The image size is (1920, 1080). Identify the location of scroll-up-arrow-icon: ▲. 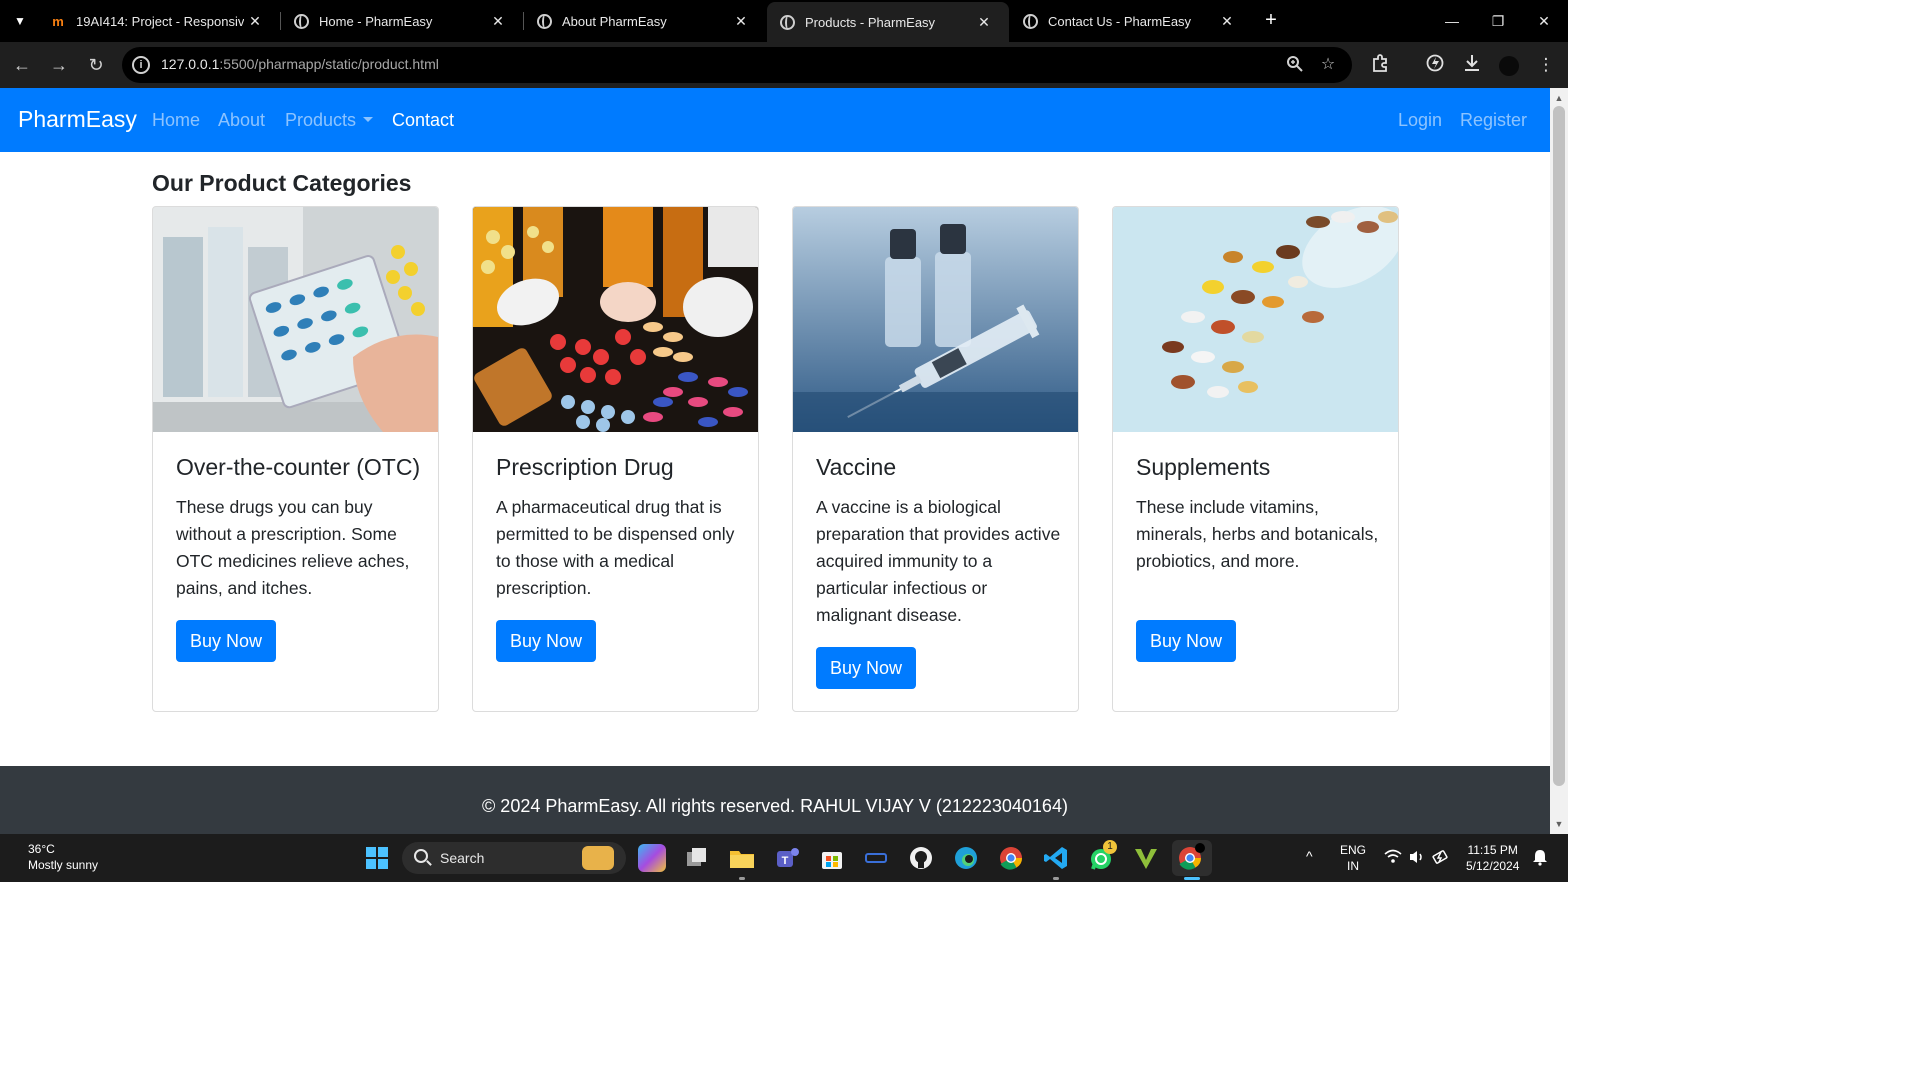
(1559, 98).